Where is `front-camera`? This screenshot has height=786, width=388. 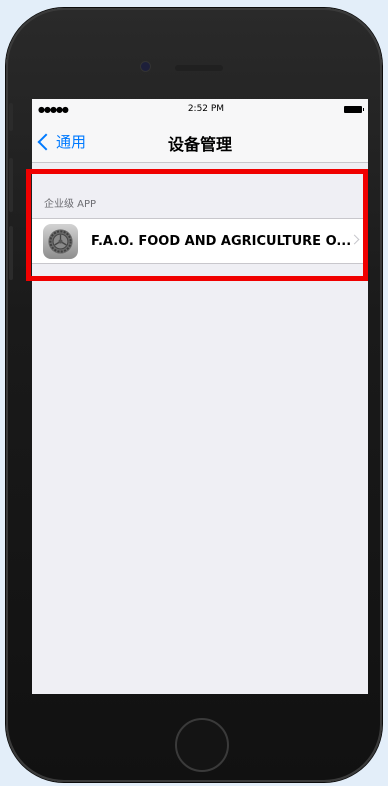 front-camera is located at coordinates (145, 66).